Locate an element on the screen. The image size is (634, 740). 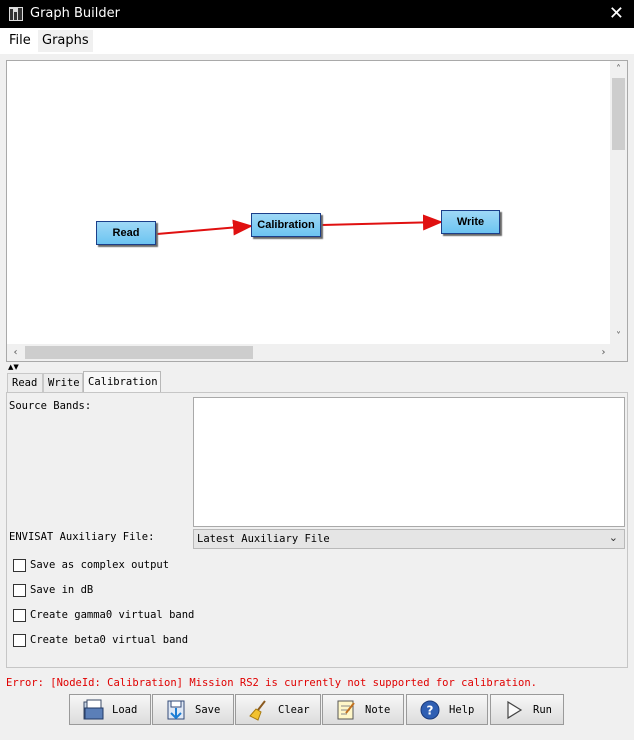
vertical-scrollbar: ˄ ˅ is located at coordinates (618, 203).